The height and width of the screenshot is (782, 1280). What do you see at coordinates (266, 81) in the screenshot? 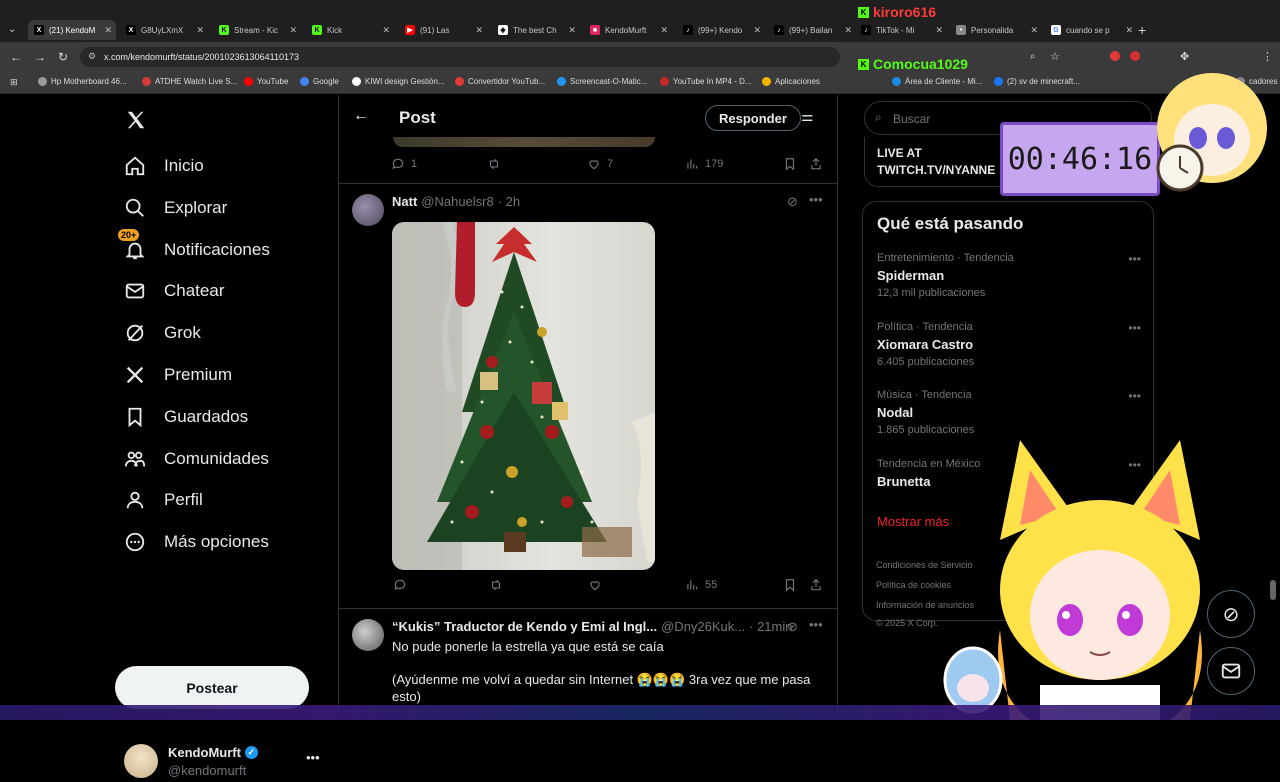
I see `bookmark-item: YouTube` at bounding box center [266, 81].